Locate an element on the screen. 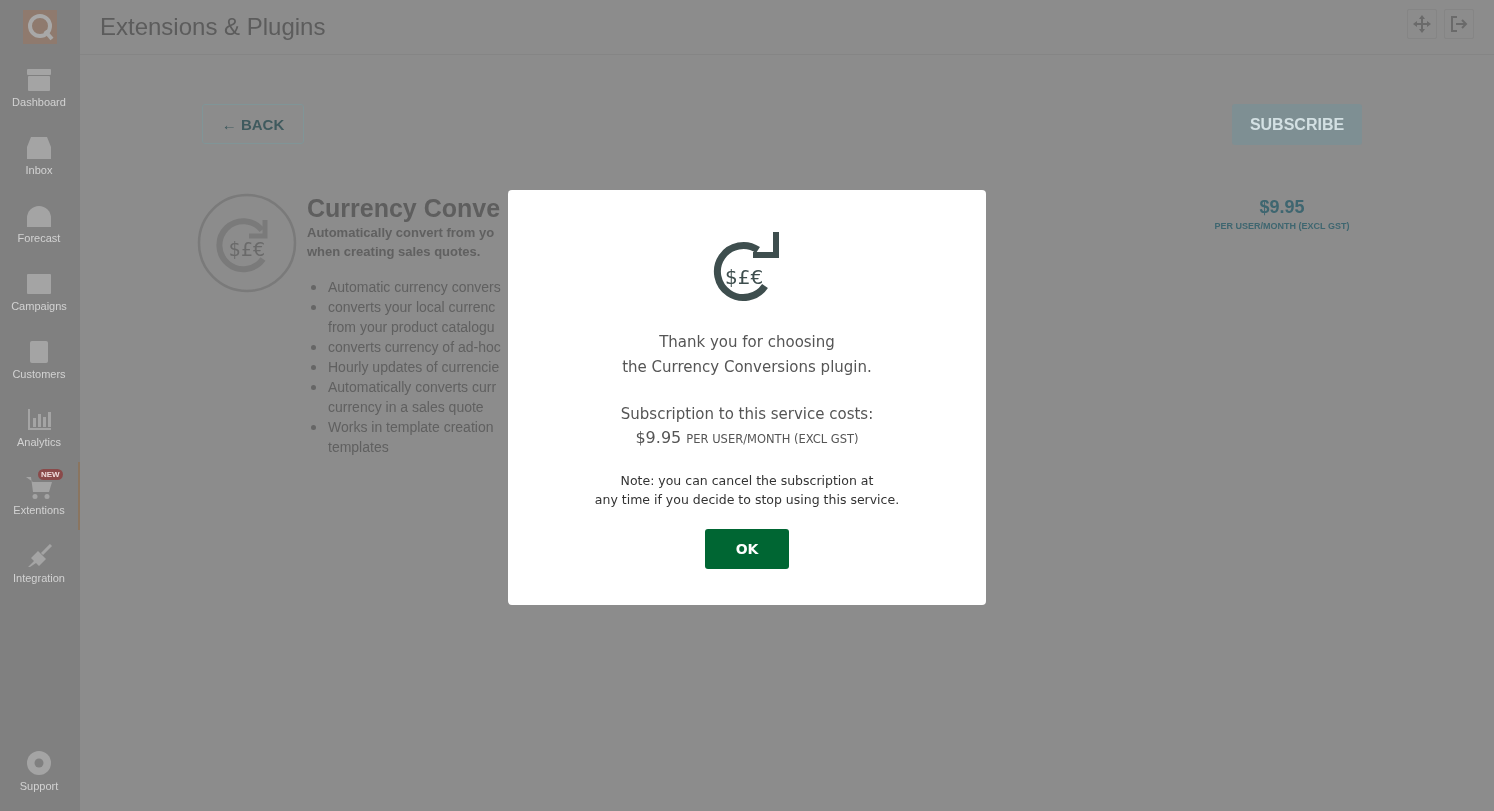  sidebar-label: Forecast is located at coordinates (39, 238).